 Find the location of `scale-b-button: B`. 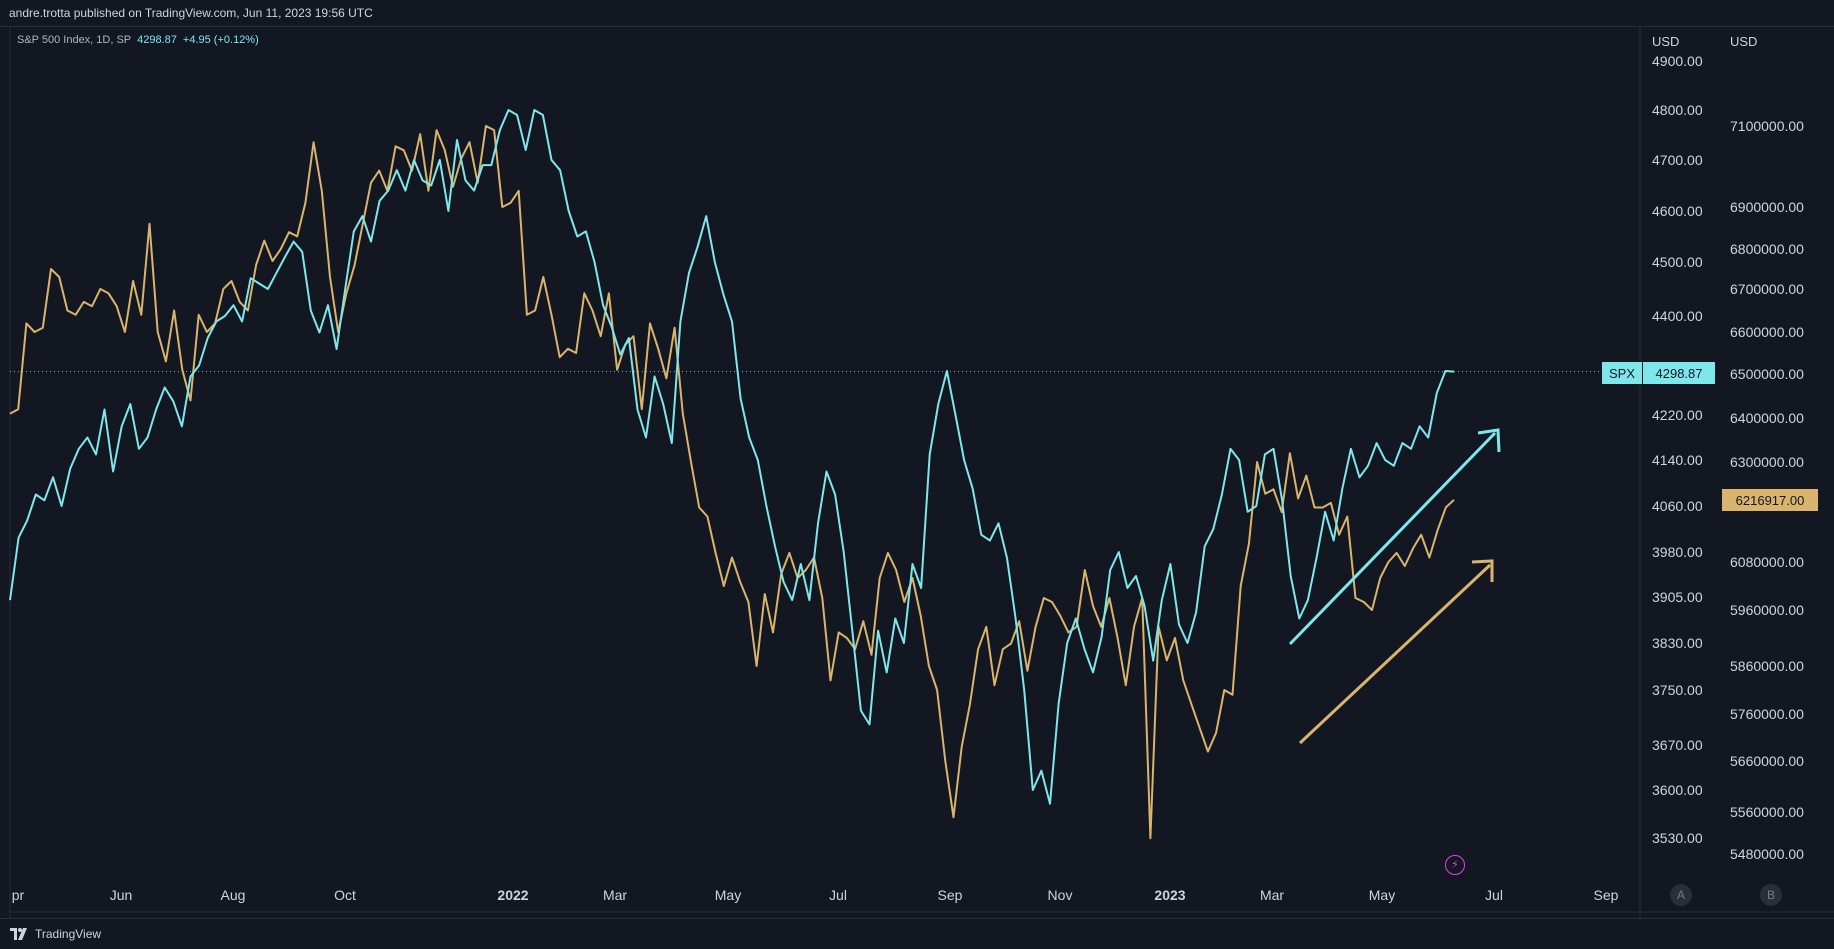

scale-b-button: B is located at coordinates (1771, 895).